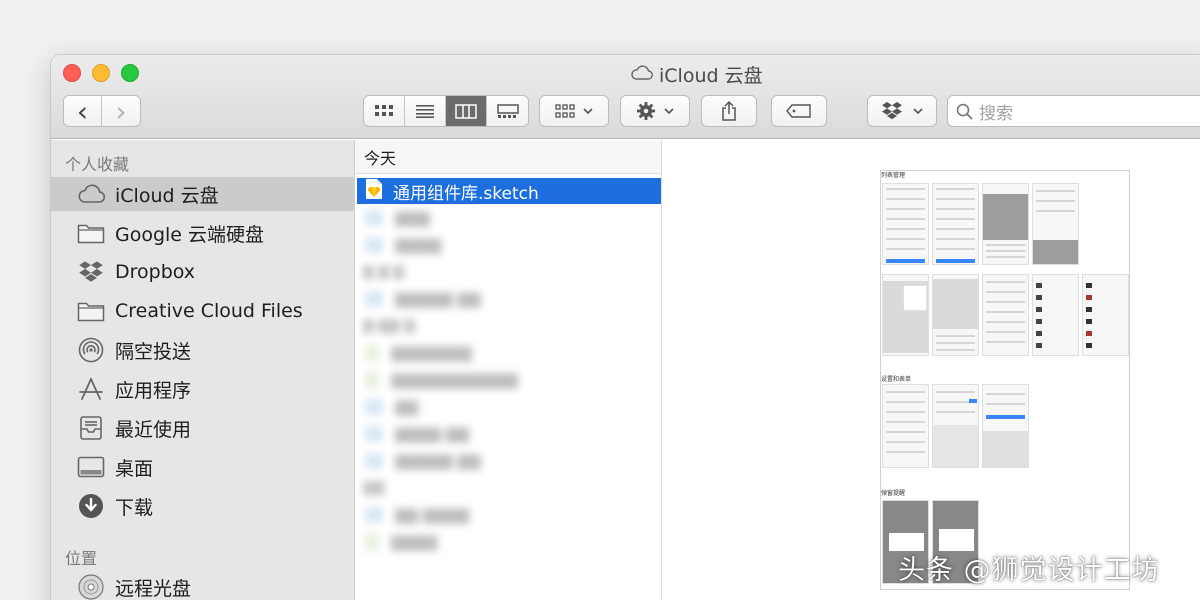  Describe the element at coordinates (121, 111) in the screenshot. I see `forward-button: ›` at that location.